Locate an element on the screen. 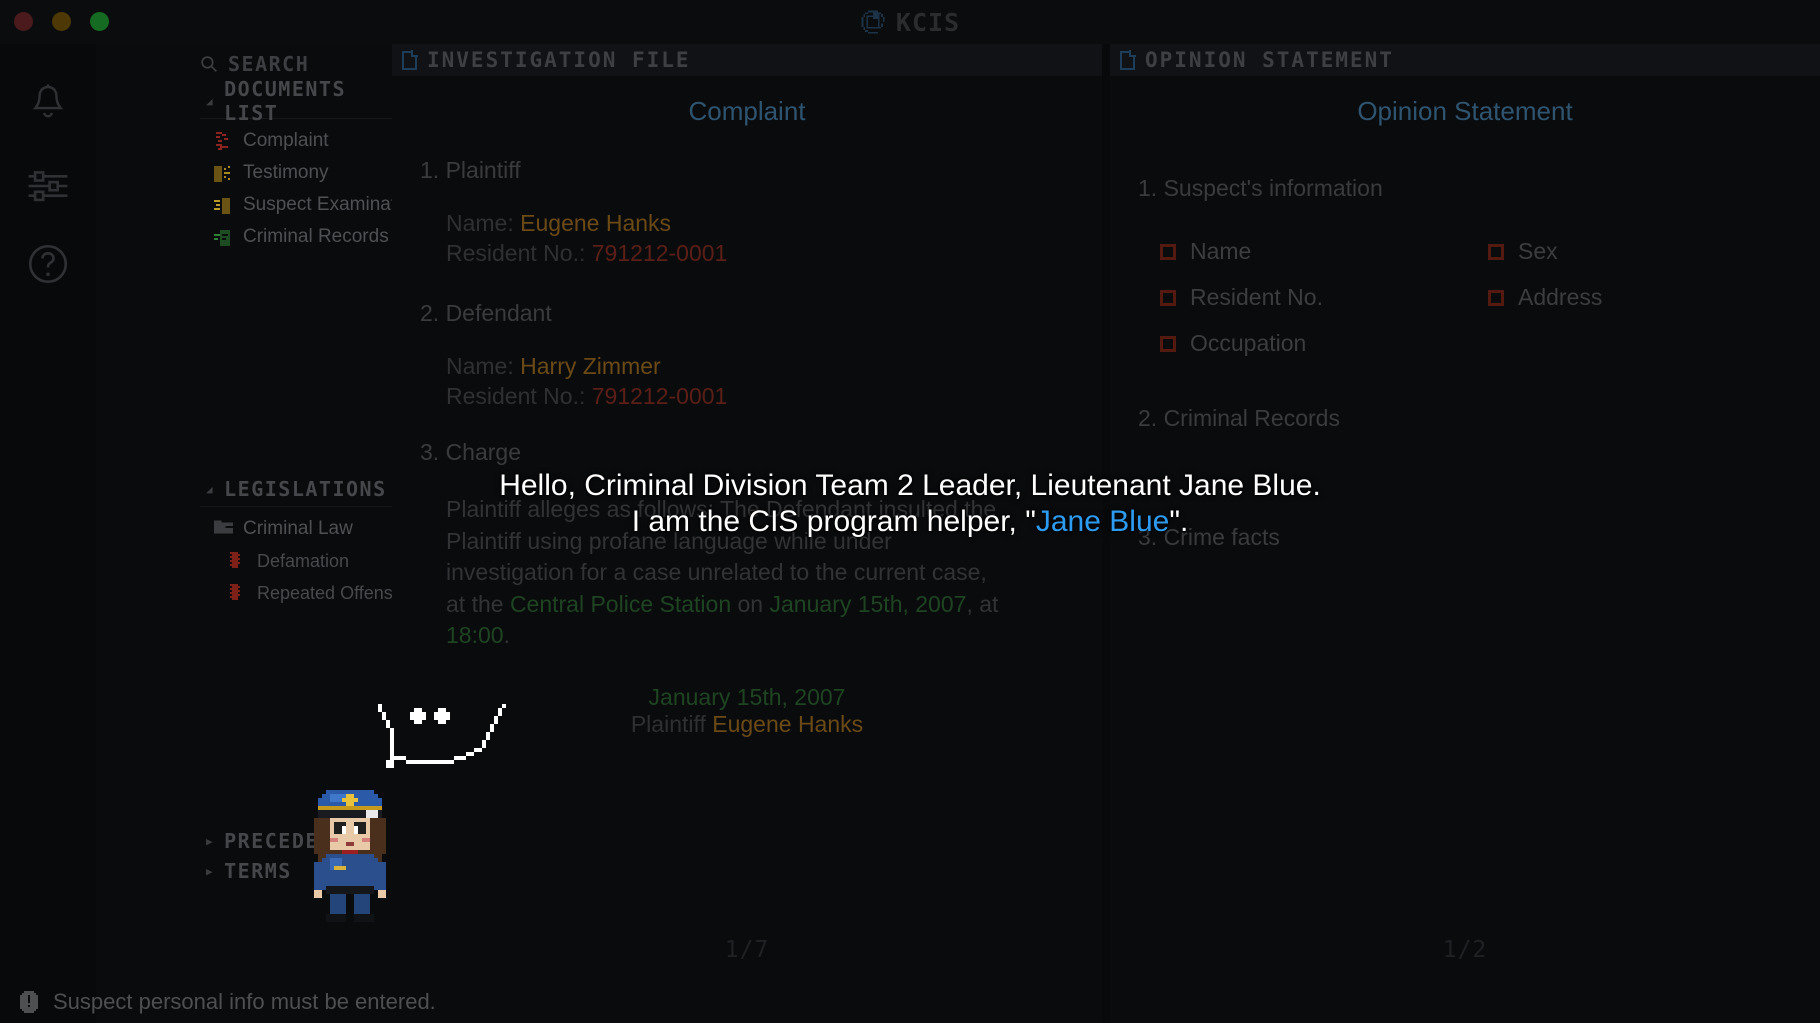 The image size is (1820, 1023). plaintiff-name-field: Name: Eugene Hanks is located at coordinates (760, 223).